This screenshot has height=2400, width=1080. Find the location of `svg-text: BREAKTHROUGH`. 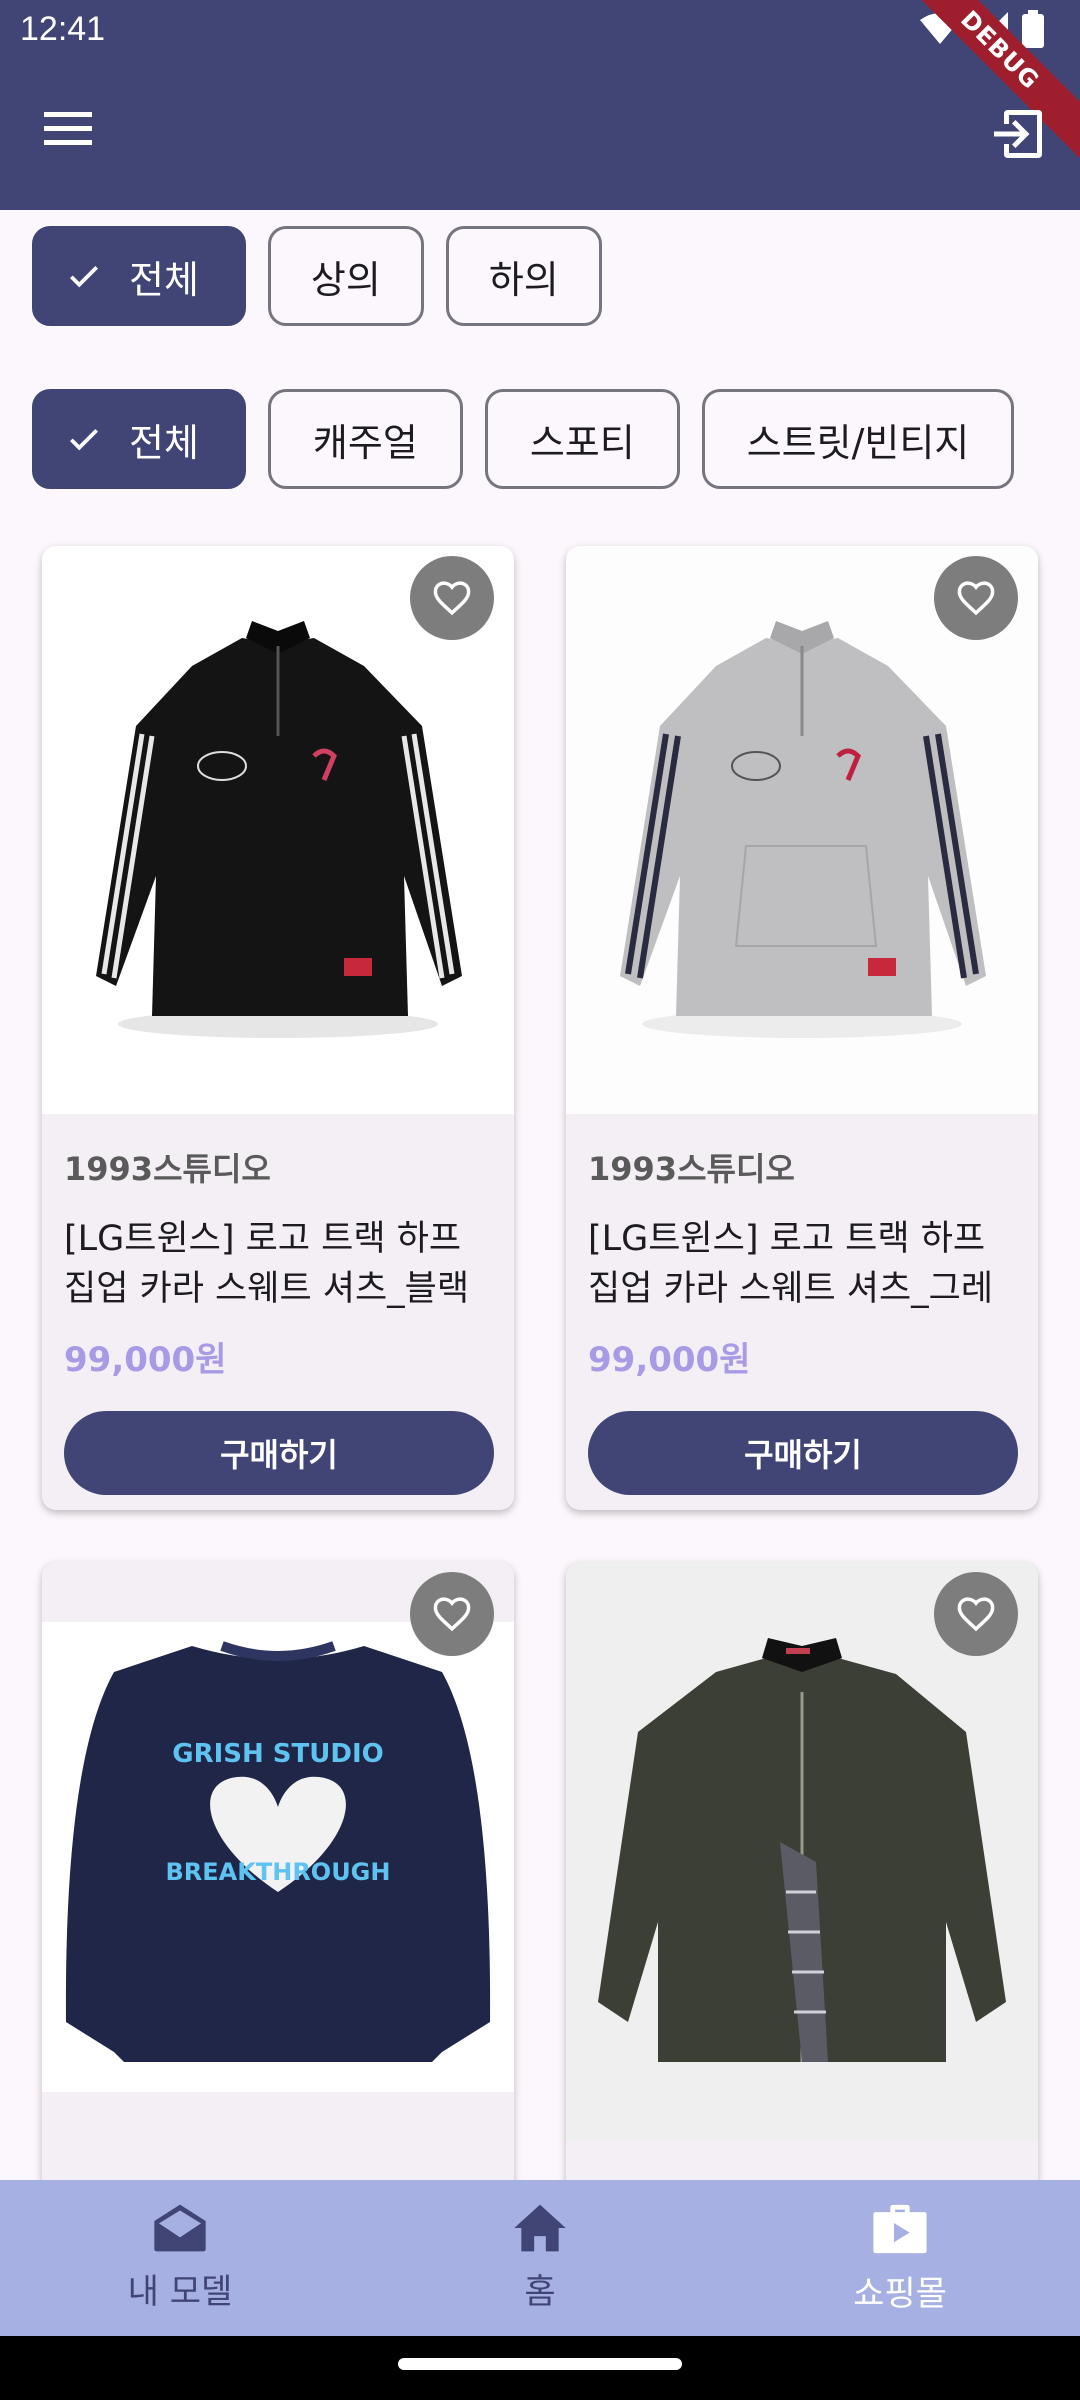

svg-text: BREAKTHROUGH is located at coordinates (278, 1872).